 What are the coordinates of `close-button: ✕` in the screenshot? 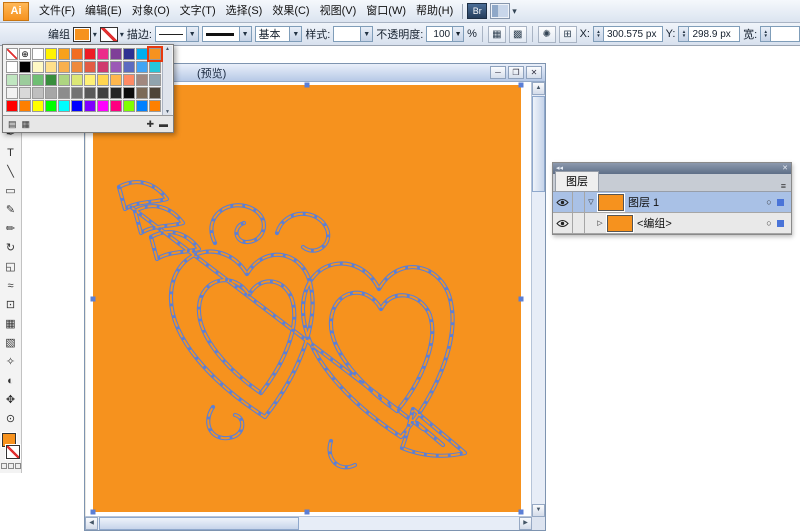 It's located at (534, 72).